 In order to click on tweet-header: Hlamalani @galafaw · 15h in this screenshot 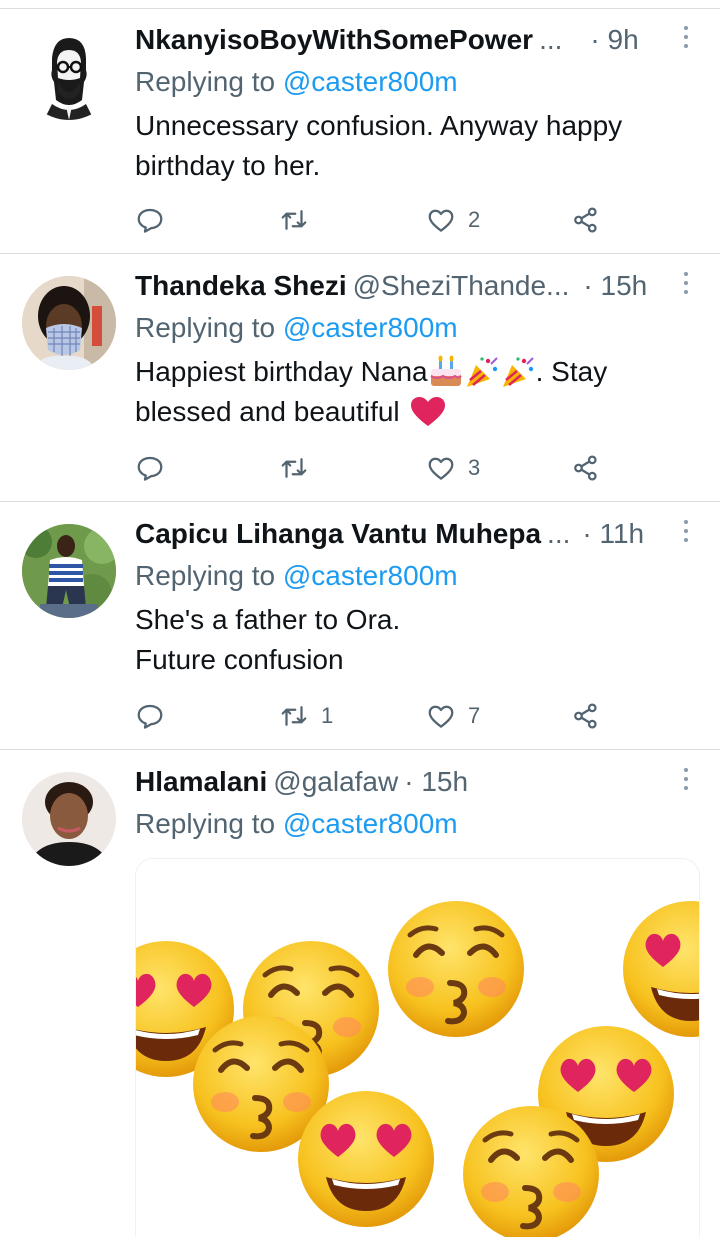, I will do `click(416, 782)`.